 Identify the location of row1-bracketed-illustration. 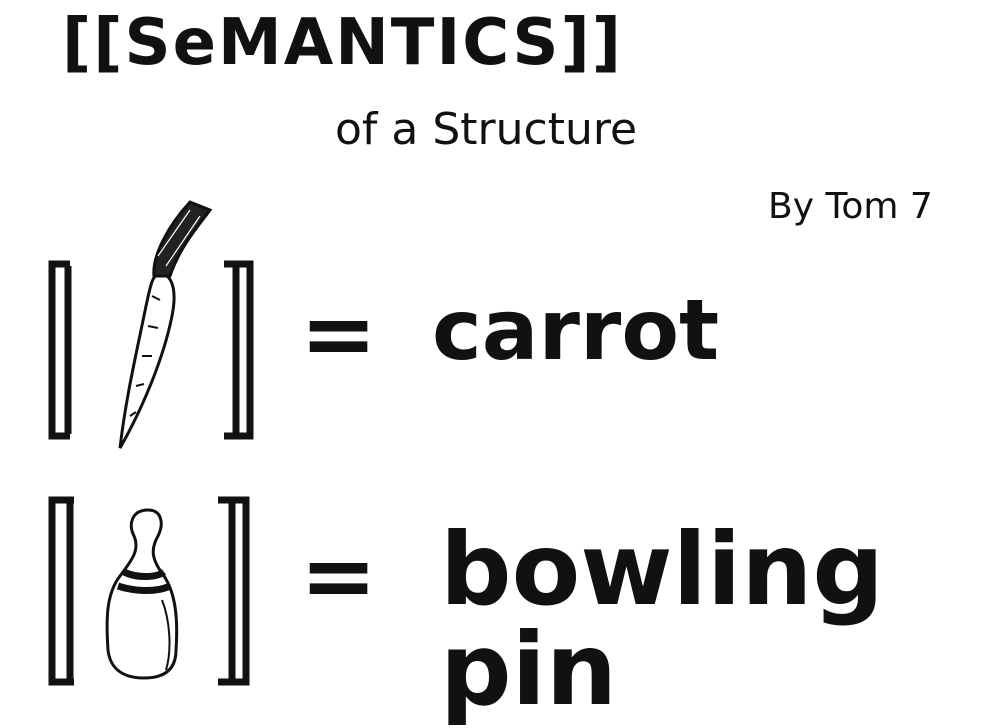
(151, 324).